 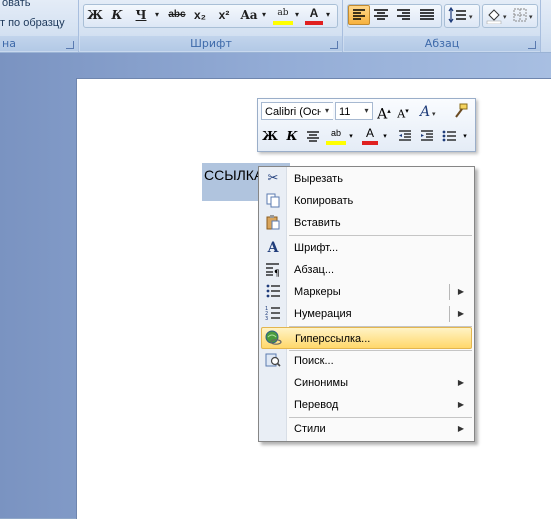 What do you see at coordinates (449, 314) in the screenshot?
I see `split-divider` at bounding box center [449, 314].